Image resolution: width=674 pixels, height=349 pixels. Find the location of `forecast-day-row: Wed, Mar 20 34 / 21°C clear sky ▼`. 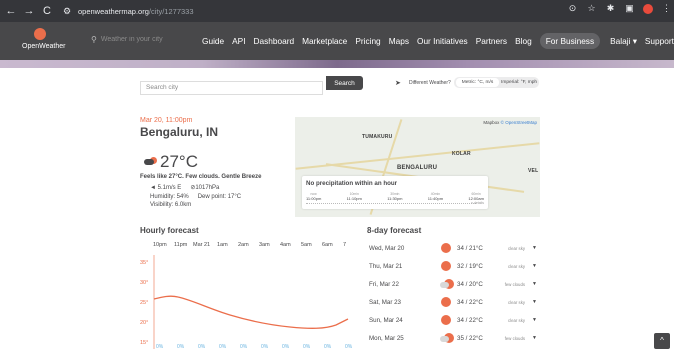

forecast-day-row: Wed, Mar 20 34 / 21°C clear sky ▼ is located at coordinates (454, 249).